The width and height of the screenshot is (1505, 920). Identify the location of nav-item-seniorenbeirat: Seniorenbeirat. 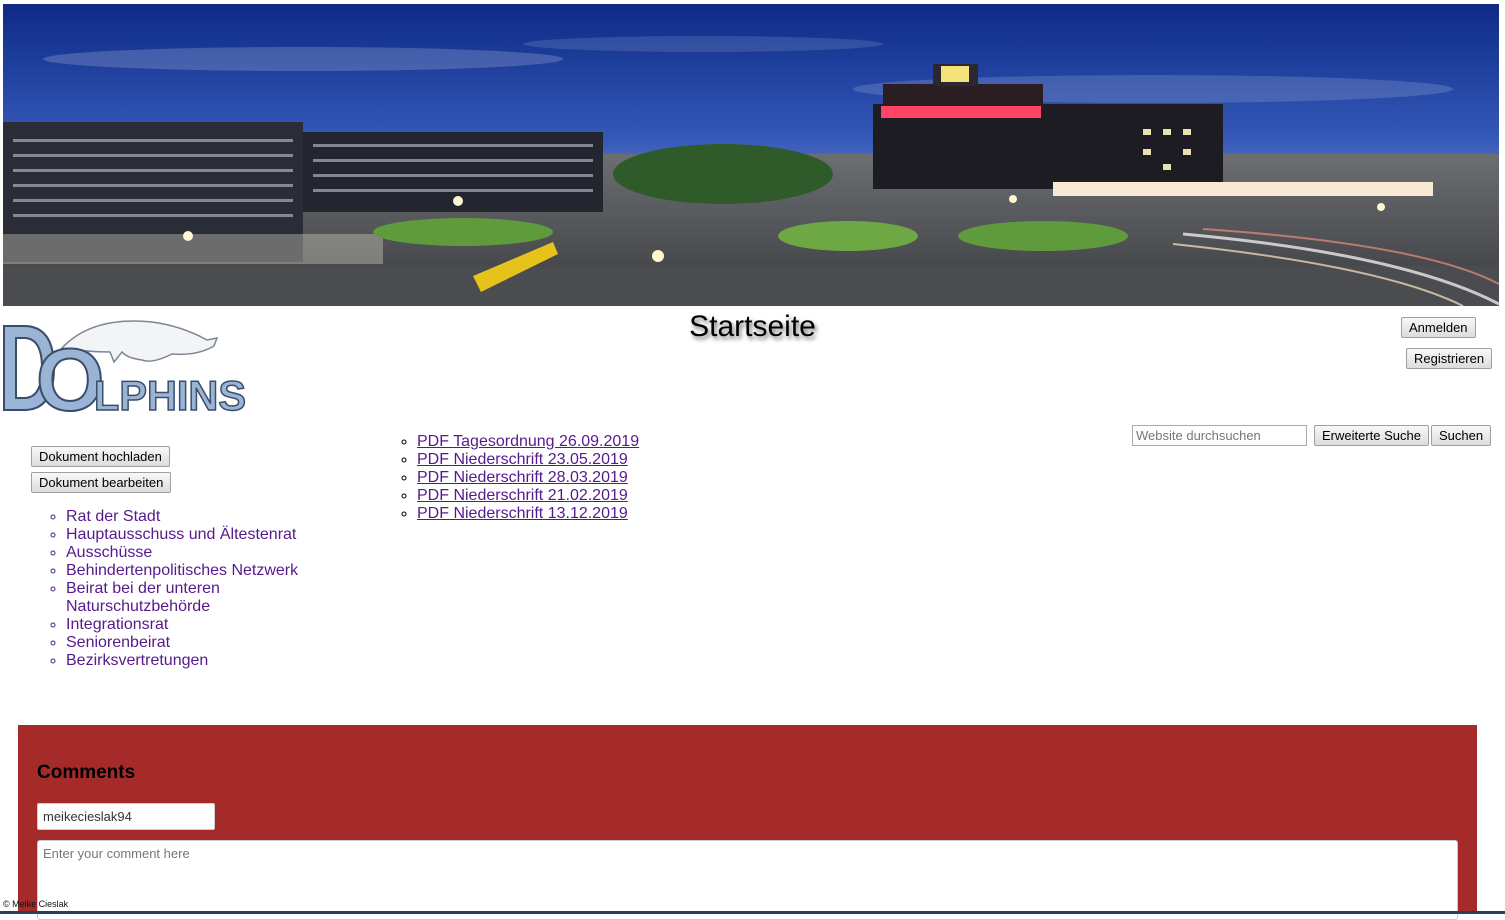
(189, 643).